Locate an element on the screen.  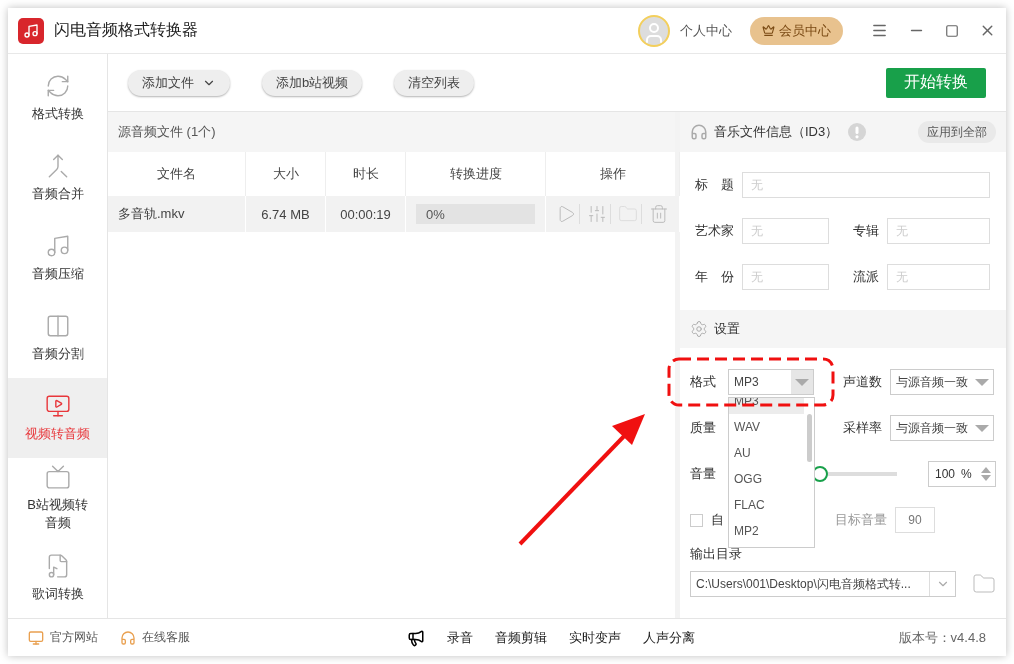
sidebar-item: 格式转换 is located at coordinates (57, 98).